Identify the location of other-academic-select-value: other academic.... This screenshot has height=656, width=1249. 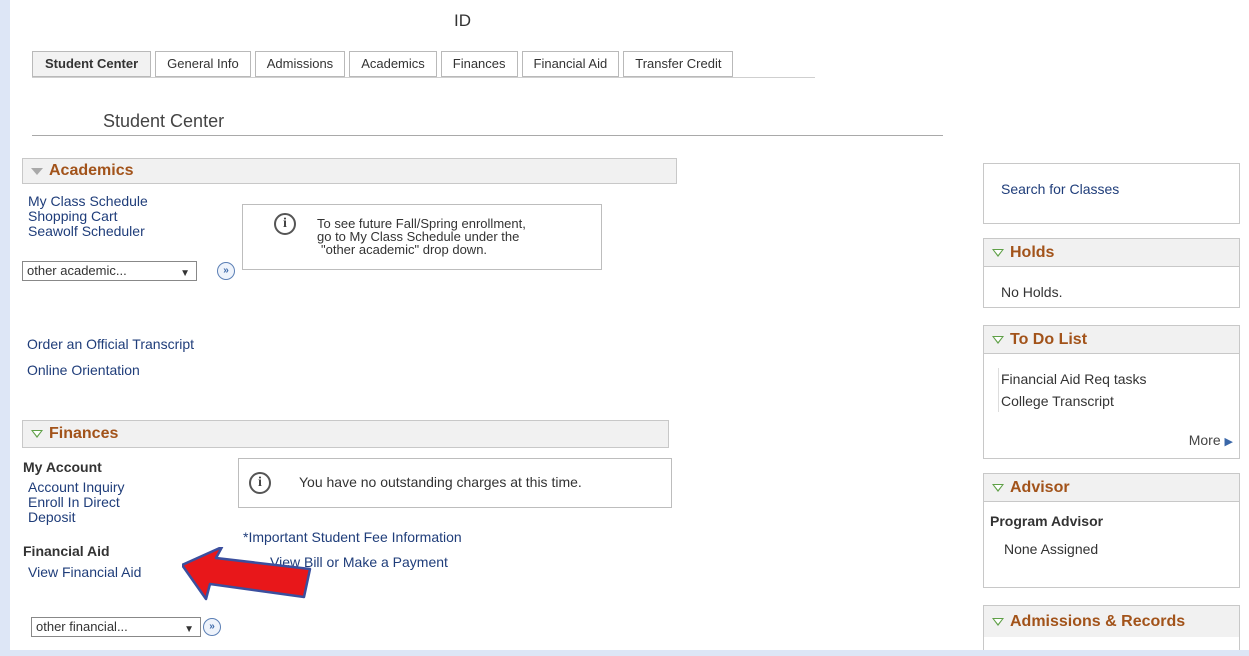
(77, 270).